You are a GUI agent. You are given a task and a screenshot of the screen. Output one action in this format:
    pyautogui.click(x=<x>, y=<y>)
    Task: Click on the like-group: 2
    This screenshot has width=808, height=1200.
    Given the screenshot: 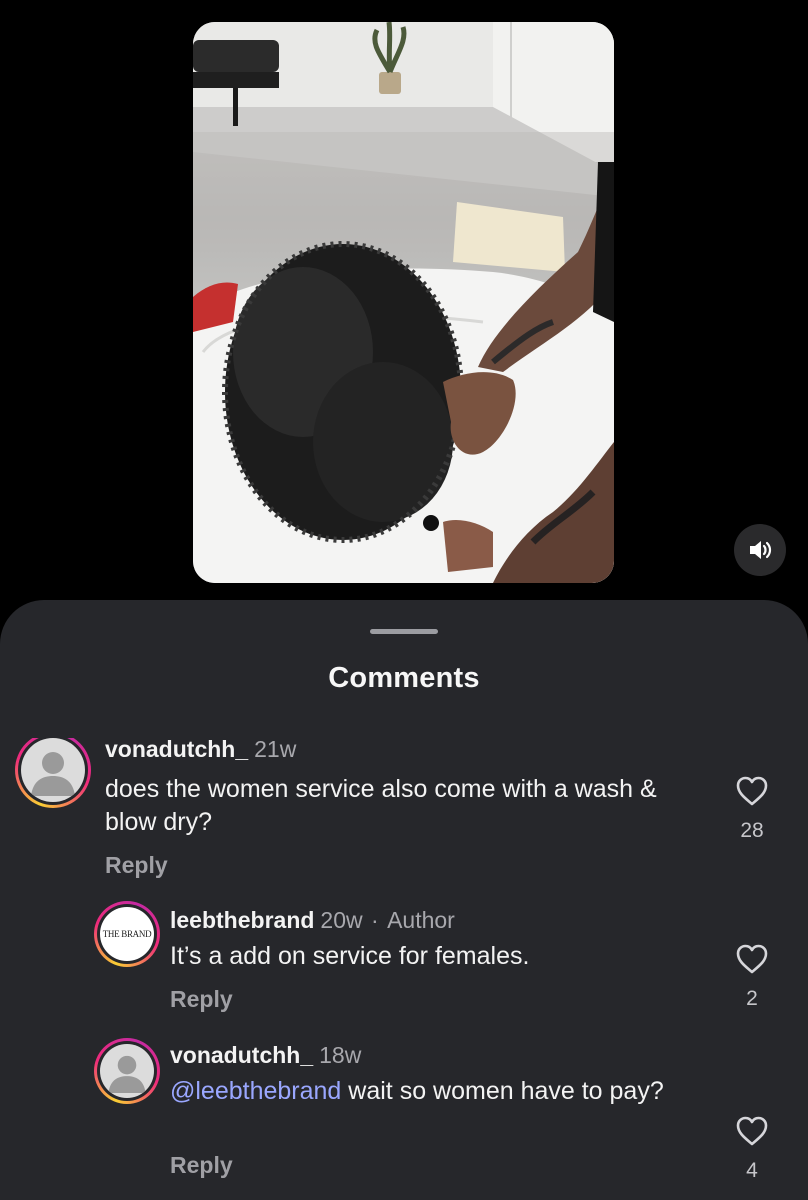 What is the action you would take?
    pyautogui.click(x=752, y=977)
    